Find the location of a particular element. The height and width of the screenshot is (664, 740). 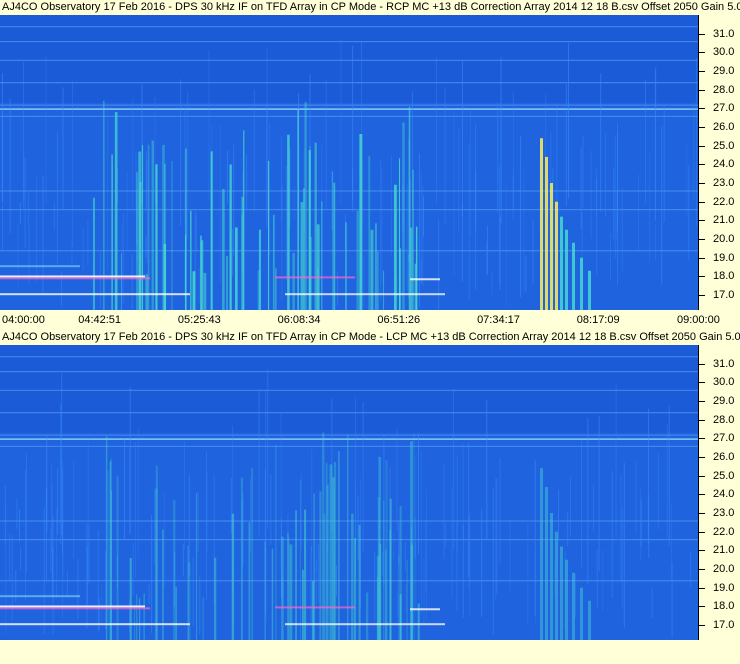

y-tick-label: 17.0 is located at coordinates (724, 625).